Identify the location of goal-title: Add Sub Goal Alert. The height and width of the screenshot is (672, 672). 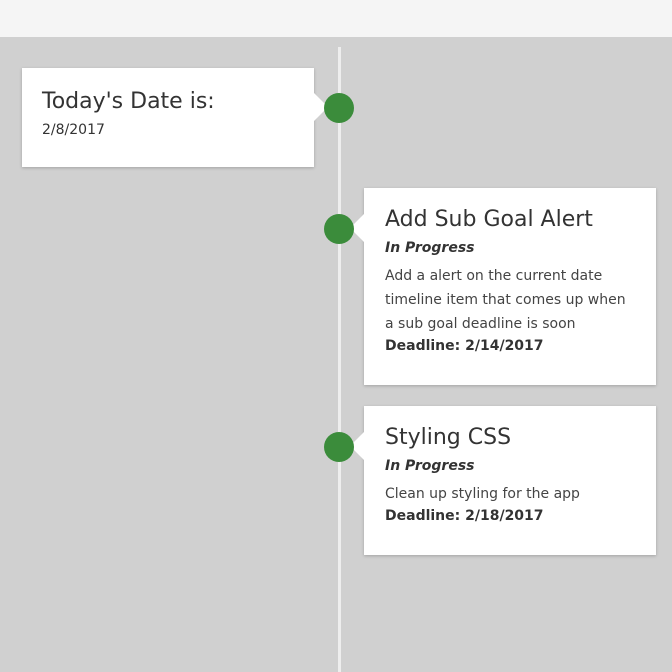
(489, 219).